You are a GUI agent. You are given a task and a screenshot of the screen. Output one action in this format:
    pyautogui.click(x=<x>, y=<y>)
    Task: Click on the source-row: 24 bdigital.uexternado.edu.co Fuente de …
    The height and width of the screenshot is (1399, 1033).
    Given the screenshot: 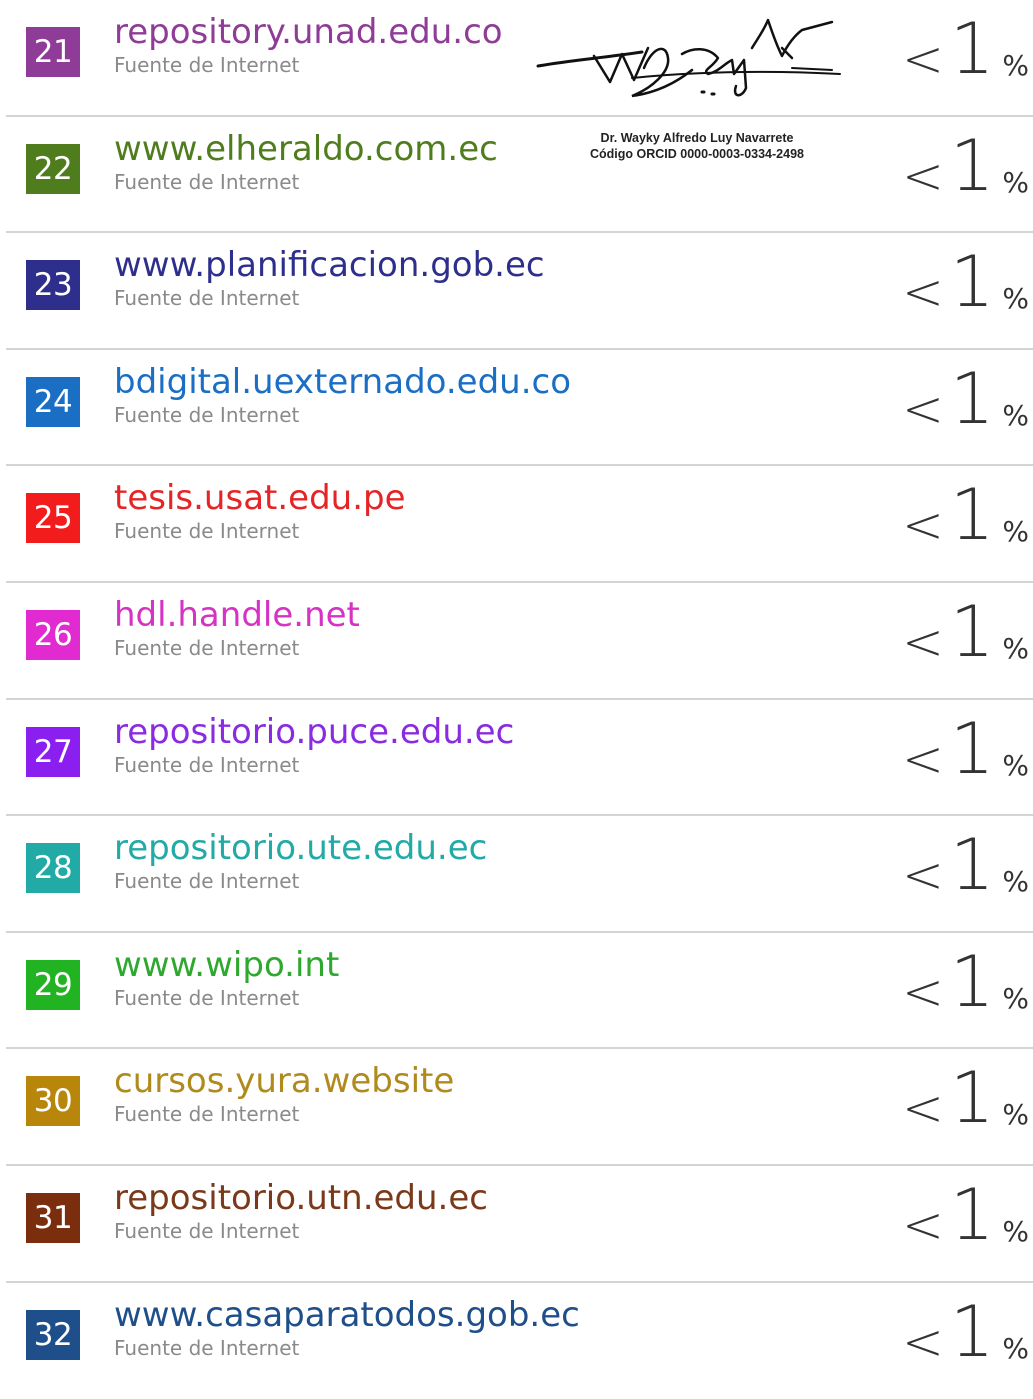 What is the action you would take?
    pyautogui.click(x=516, y=408)
    